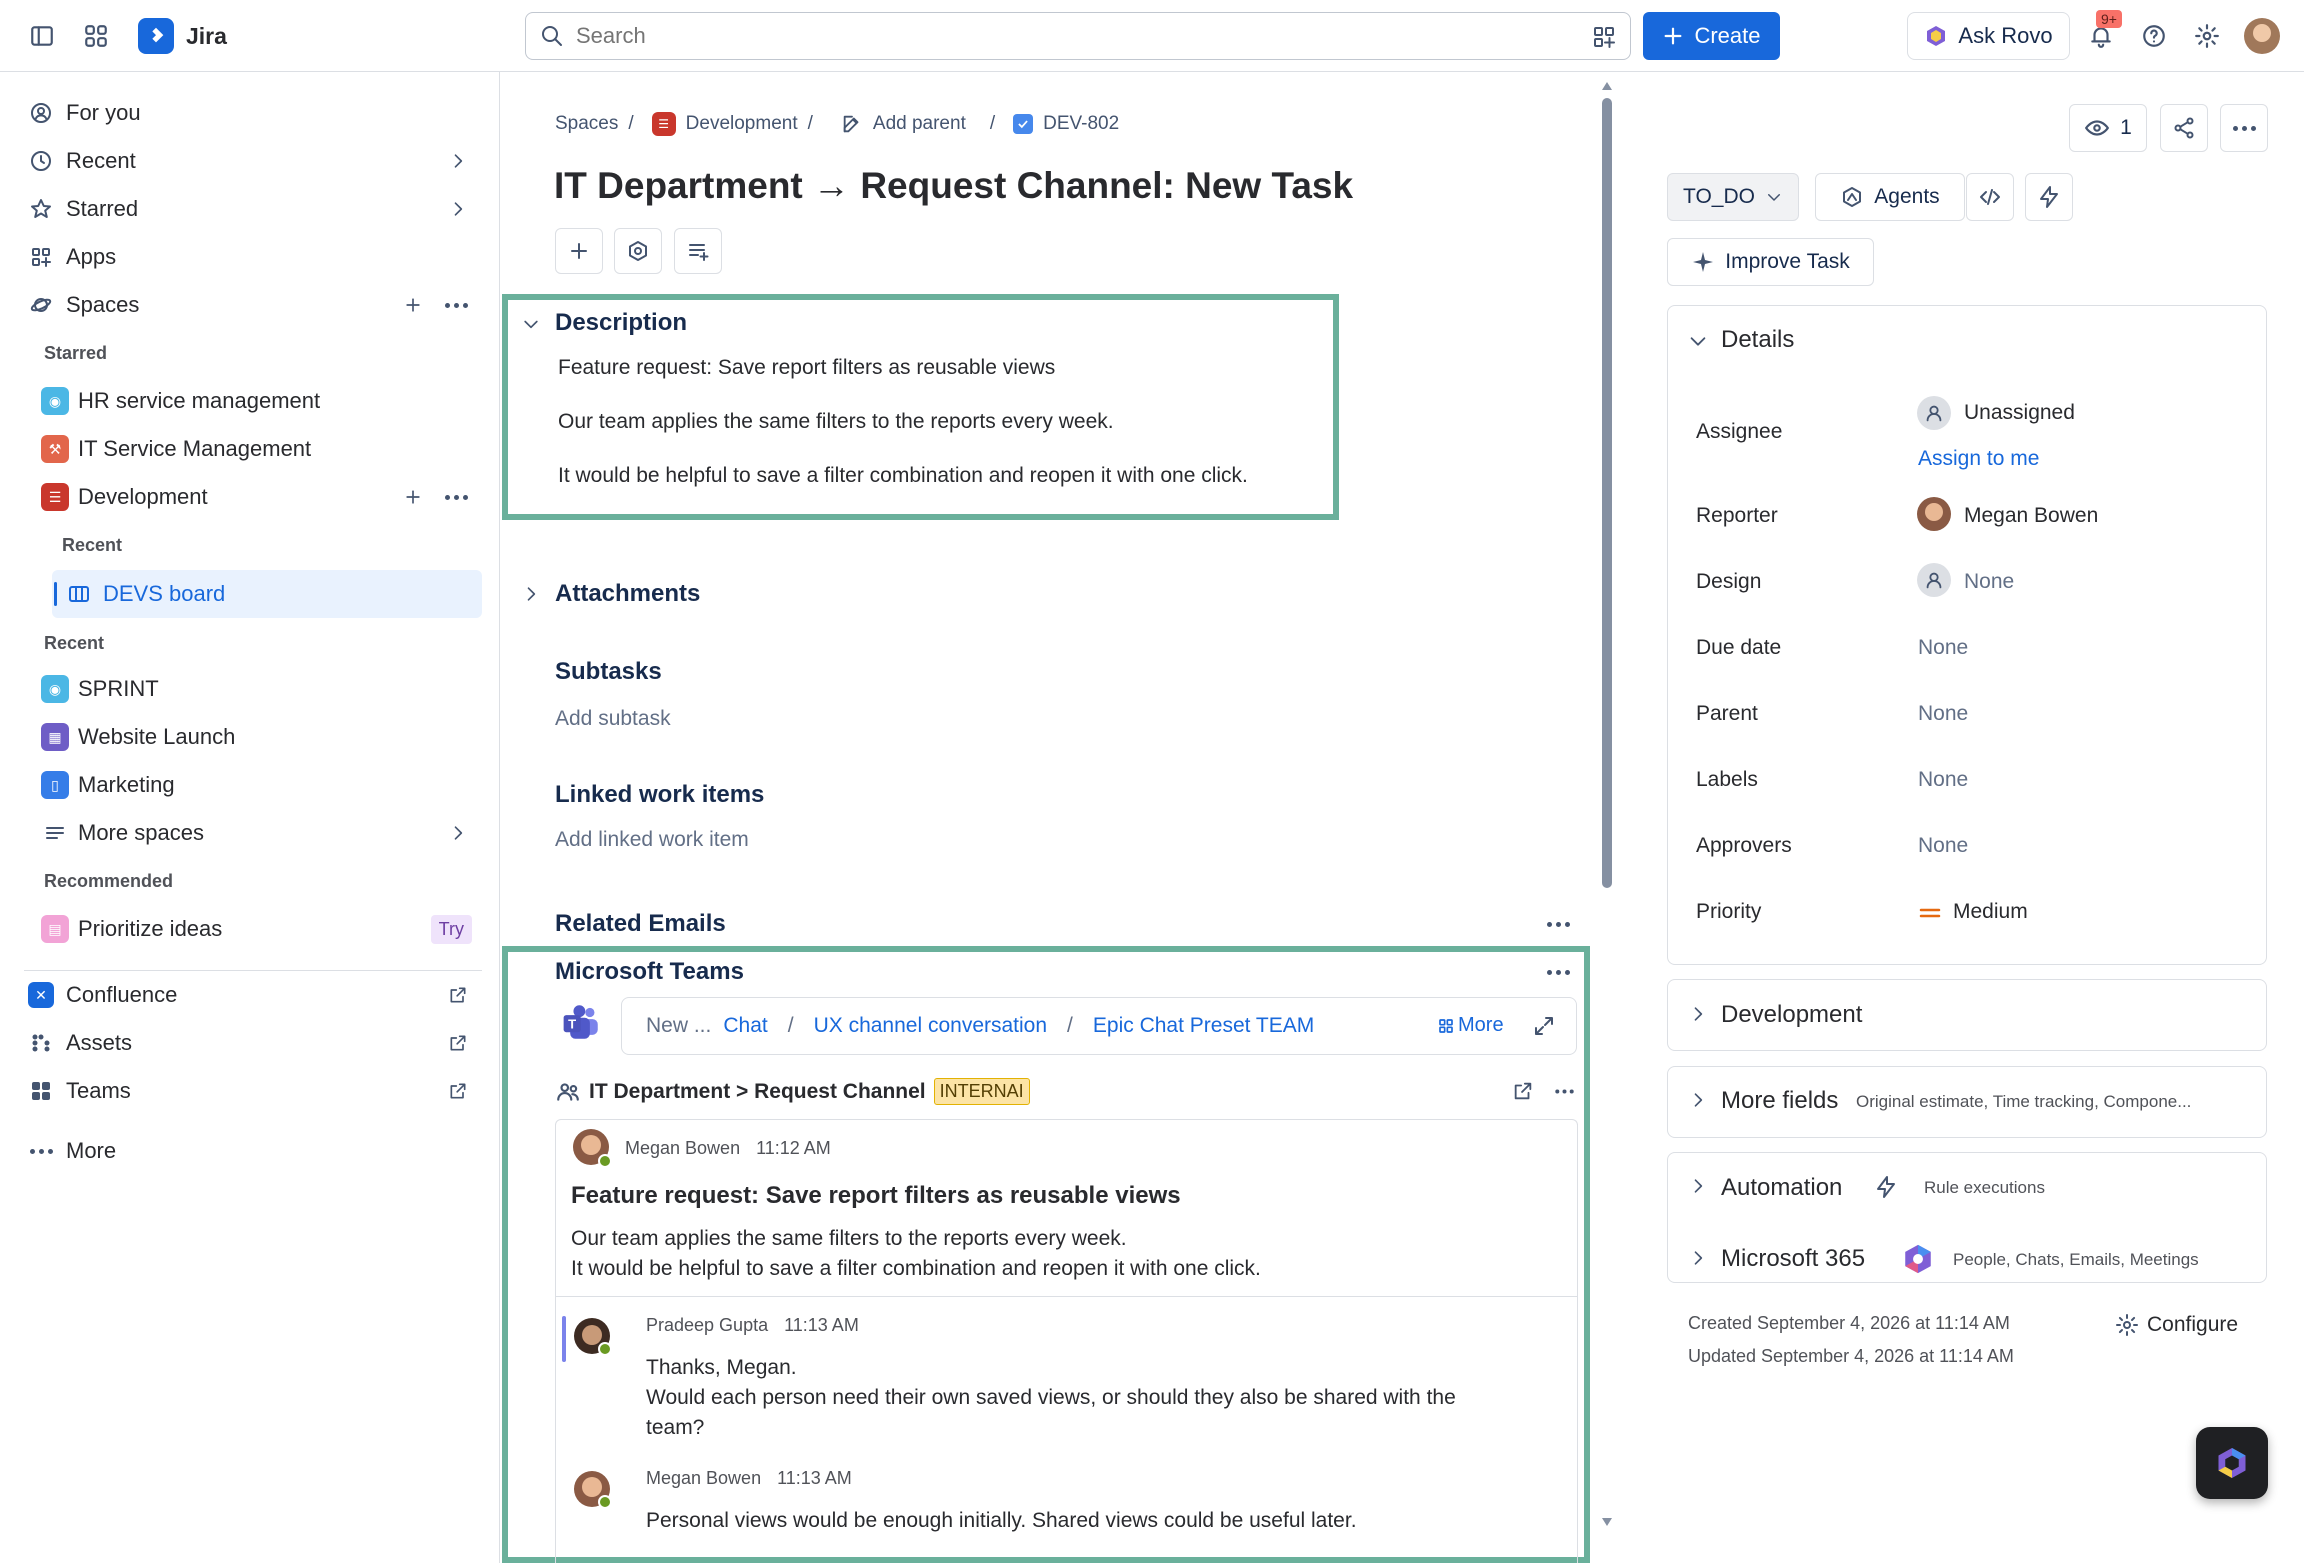  I want to click on sidebar-item-for-you: For you, so click(253, 113).